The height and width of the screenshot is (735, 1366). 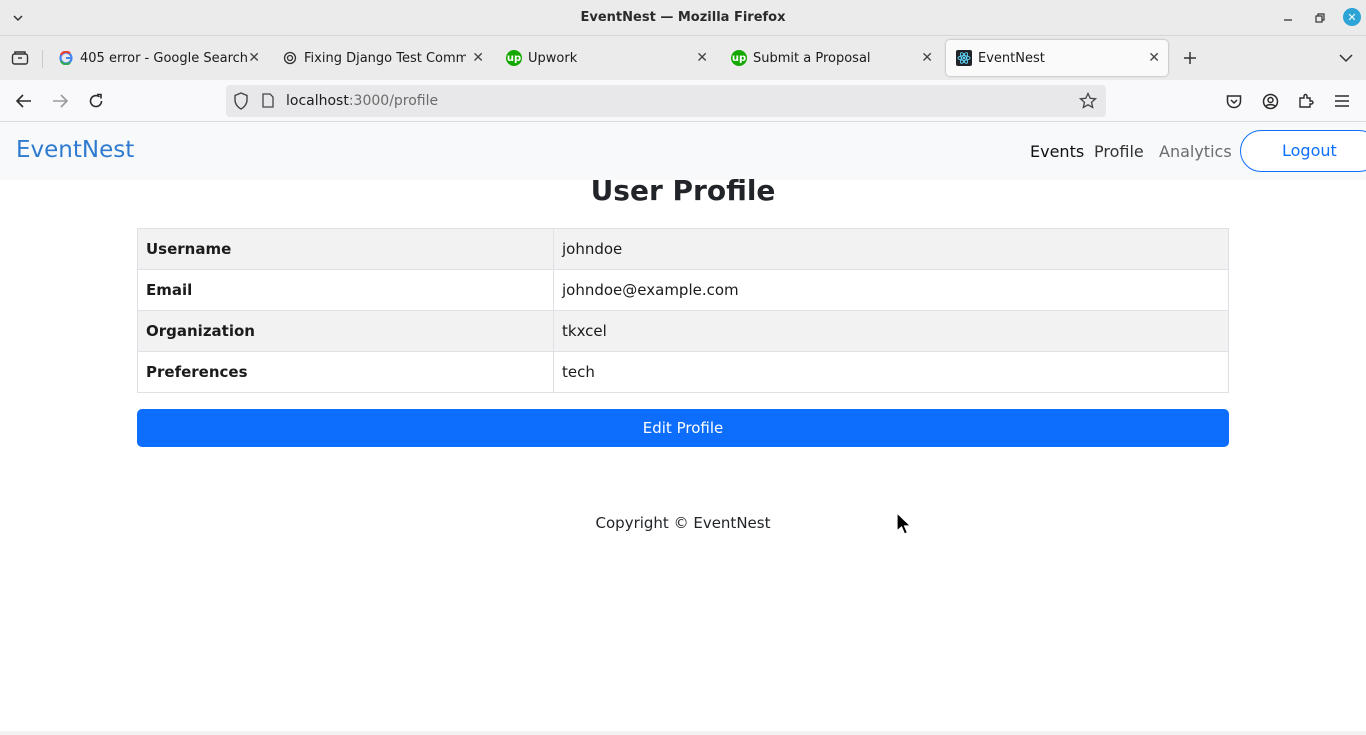 What do you see at coordinates (1011, 58) in the screenshot?
I see `tab-label: EventNest` at bounding box center [1011, 58].